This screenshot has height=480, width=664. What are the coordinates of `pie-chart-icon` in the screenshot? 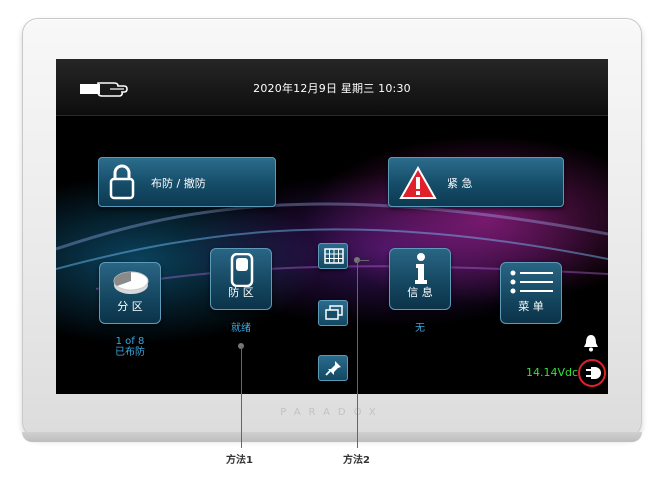 It's located at (131, 282).